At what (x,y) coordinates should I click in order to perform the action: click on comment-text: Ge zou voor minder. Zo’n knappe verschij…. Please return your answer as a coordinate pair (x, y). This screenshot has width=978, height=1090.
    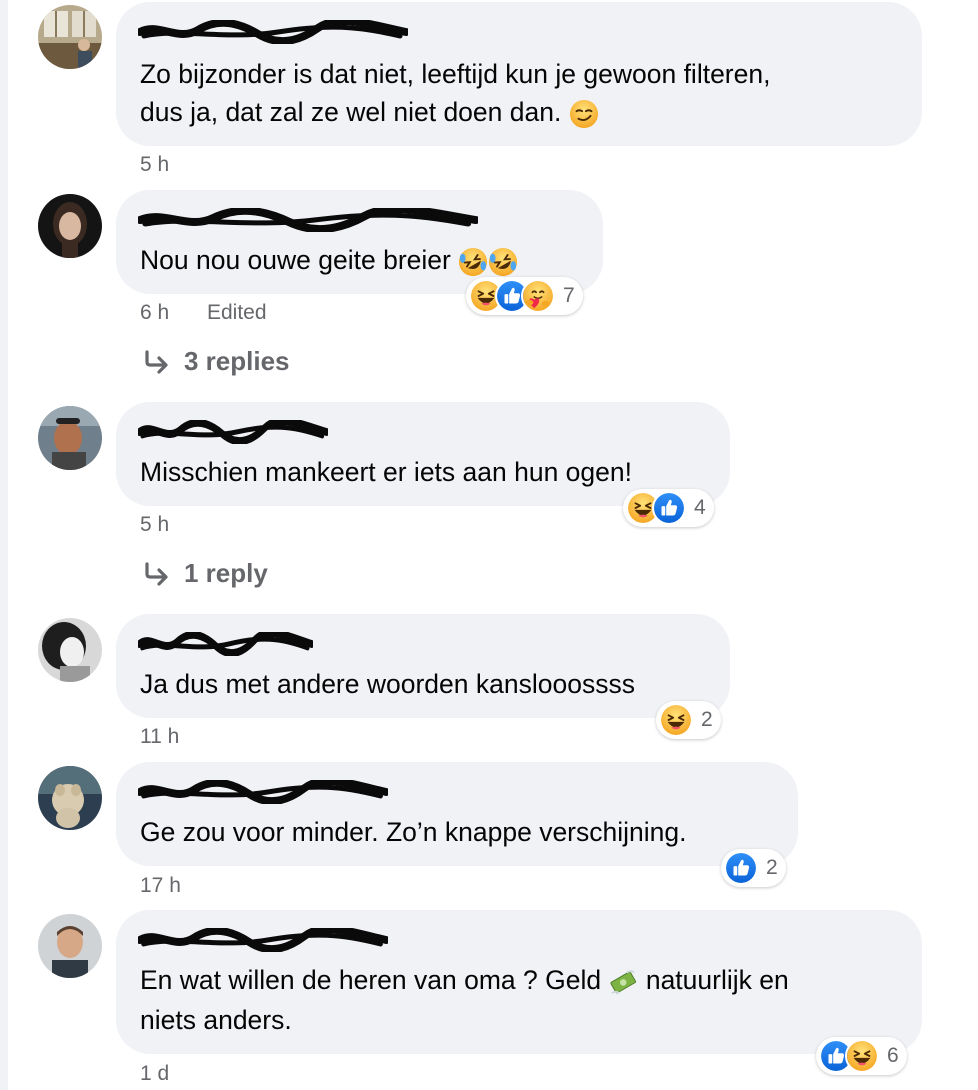
    Looking at the image, I should click on (413, 832).